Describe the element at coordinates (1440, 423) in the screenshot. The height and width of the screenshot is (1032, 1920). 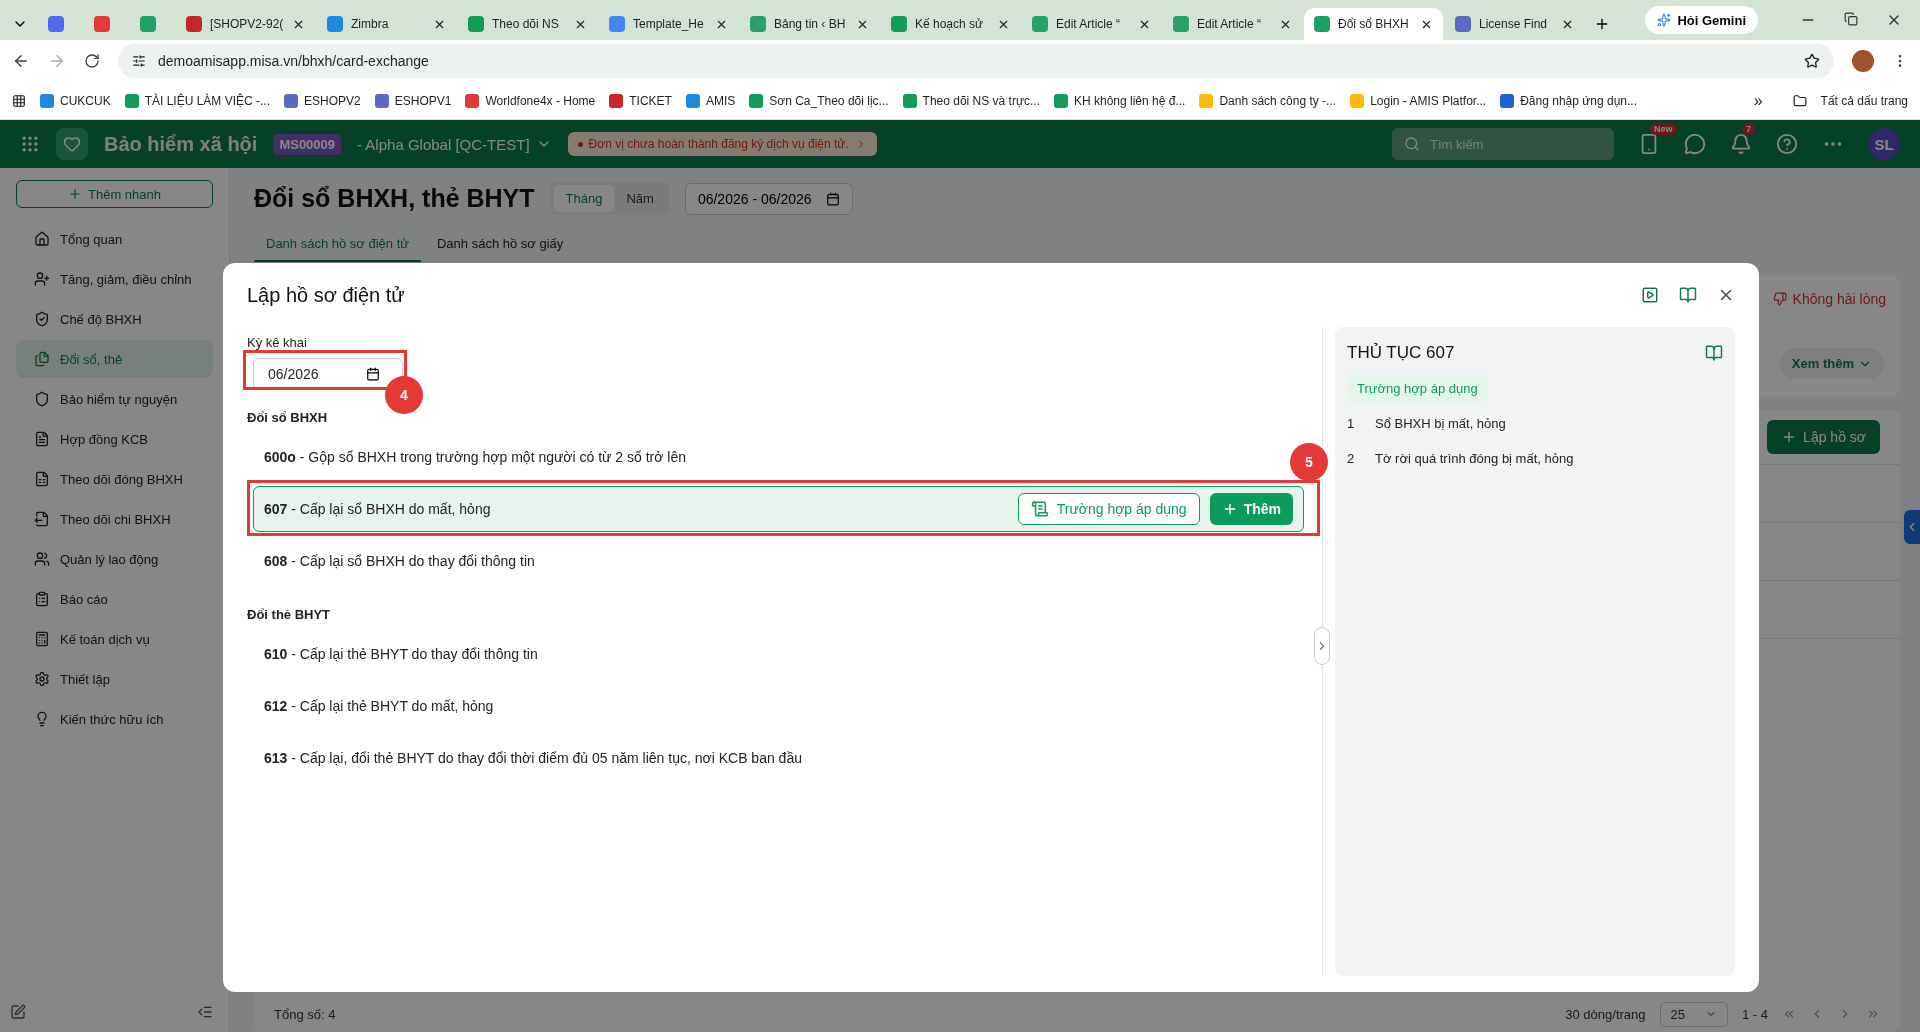
I see `case-text: Sổ BHXH bị mất, hỏng` at that location.